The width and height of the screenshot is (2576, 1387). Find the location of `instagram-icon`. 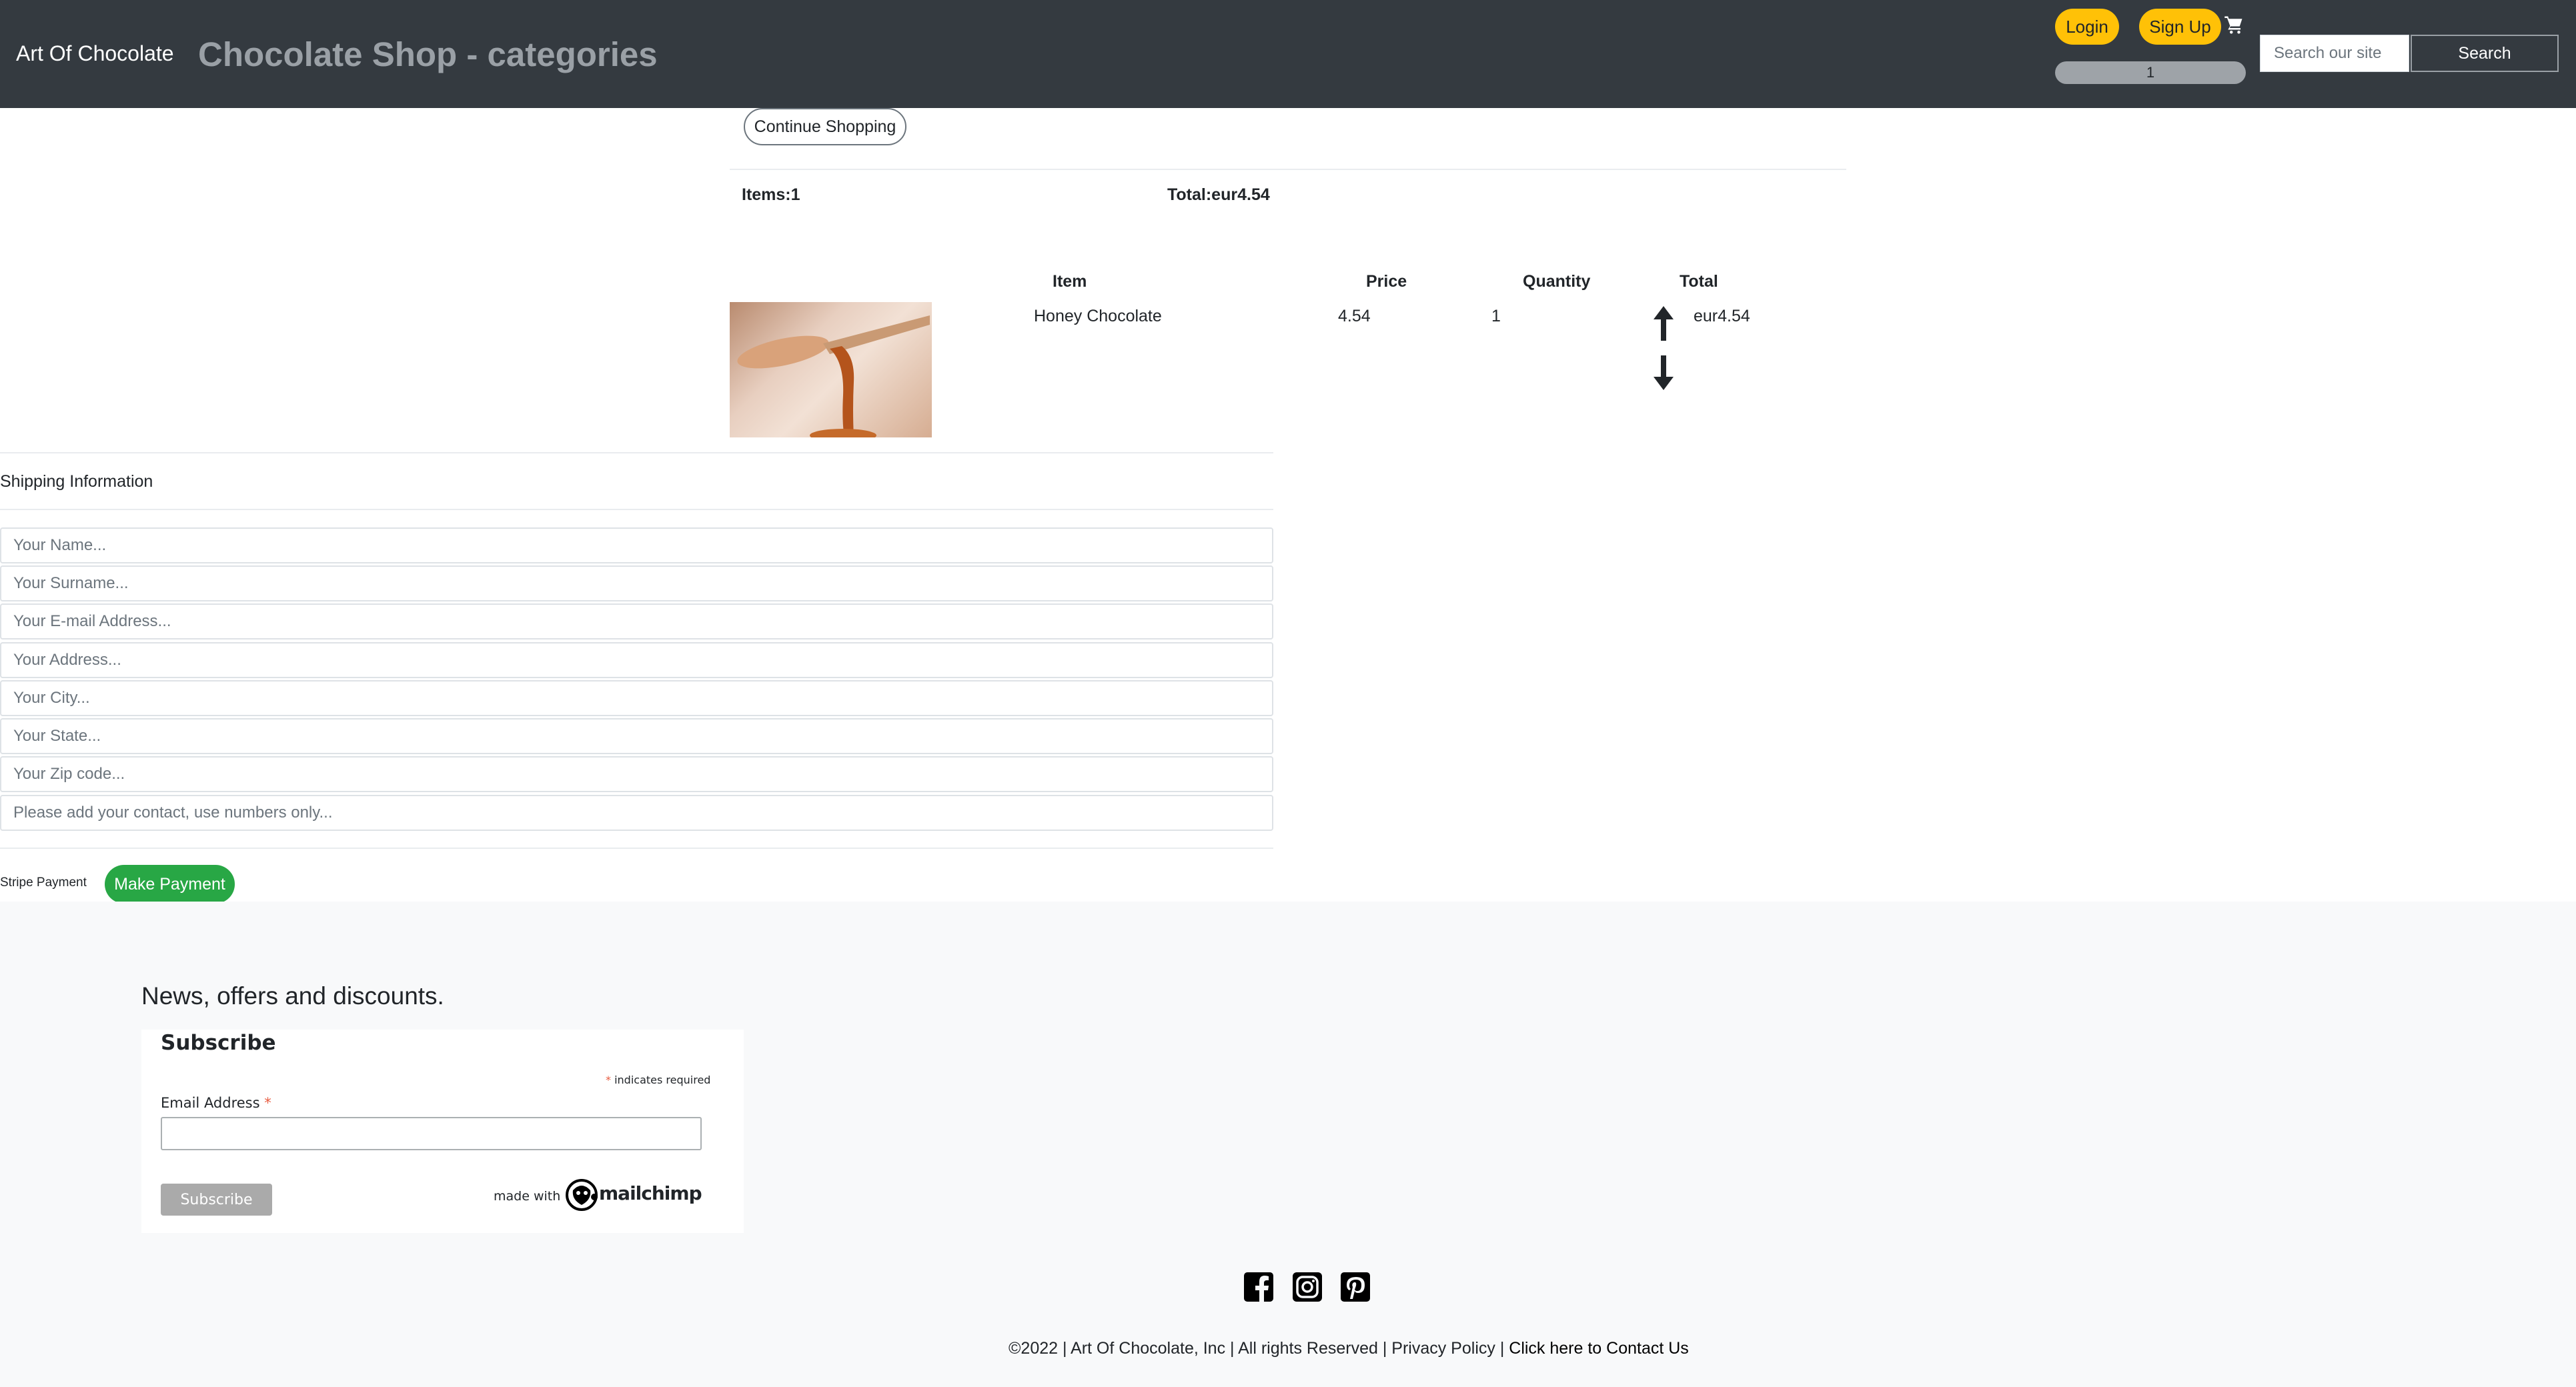

instagram-icon is located at coordinates (1307, 1287).